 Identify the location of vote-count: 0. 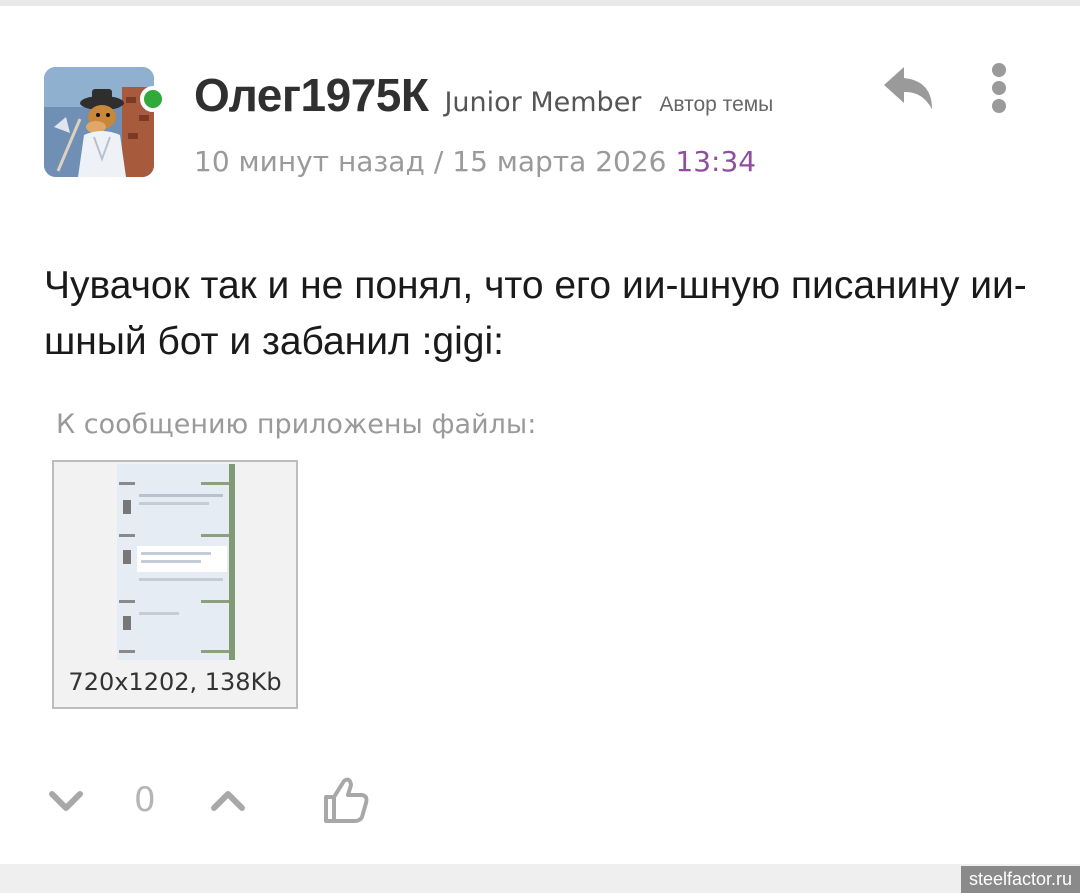
(145, 800).